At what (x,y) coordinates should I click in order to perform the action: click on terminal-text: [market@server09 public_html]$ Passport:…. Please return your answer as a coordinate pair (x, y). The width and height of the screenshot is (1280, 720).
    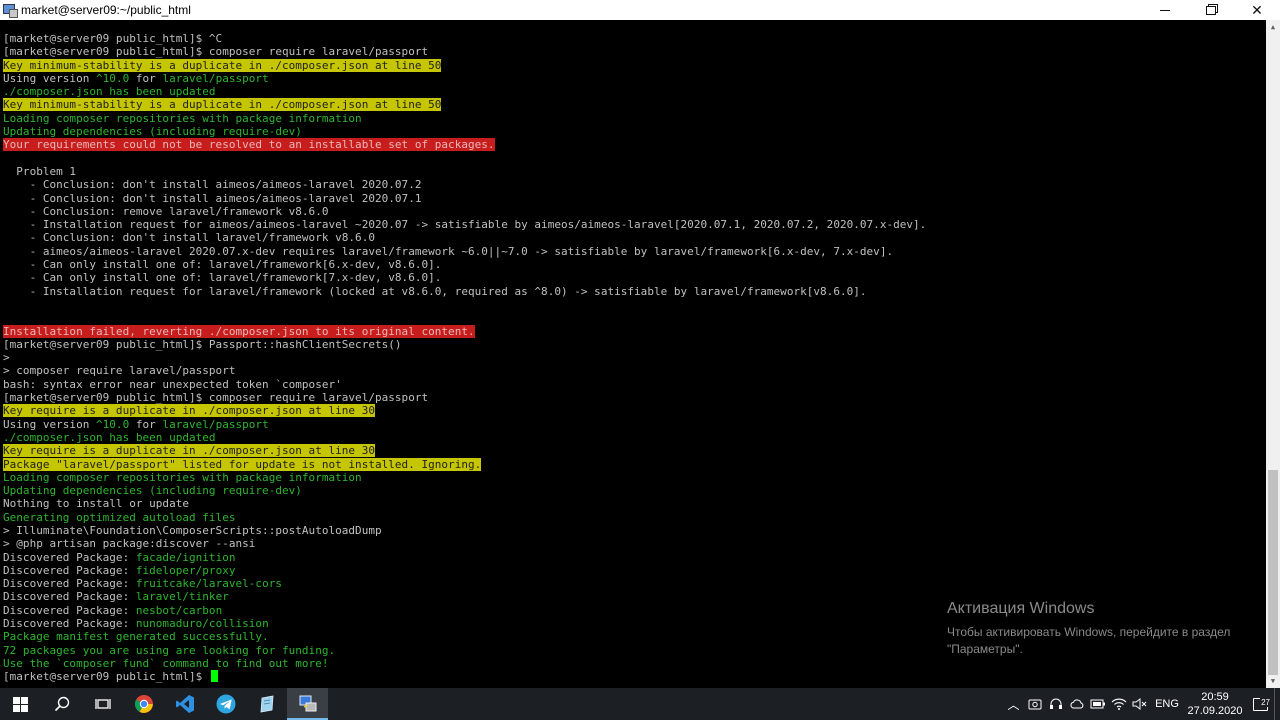
    Looking at the image, I should click on (202, 344).